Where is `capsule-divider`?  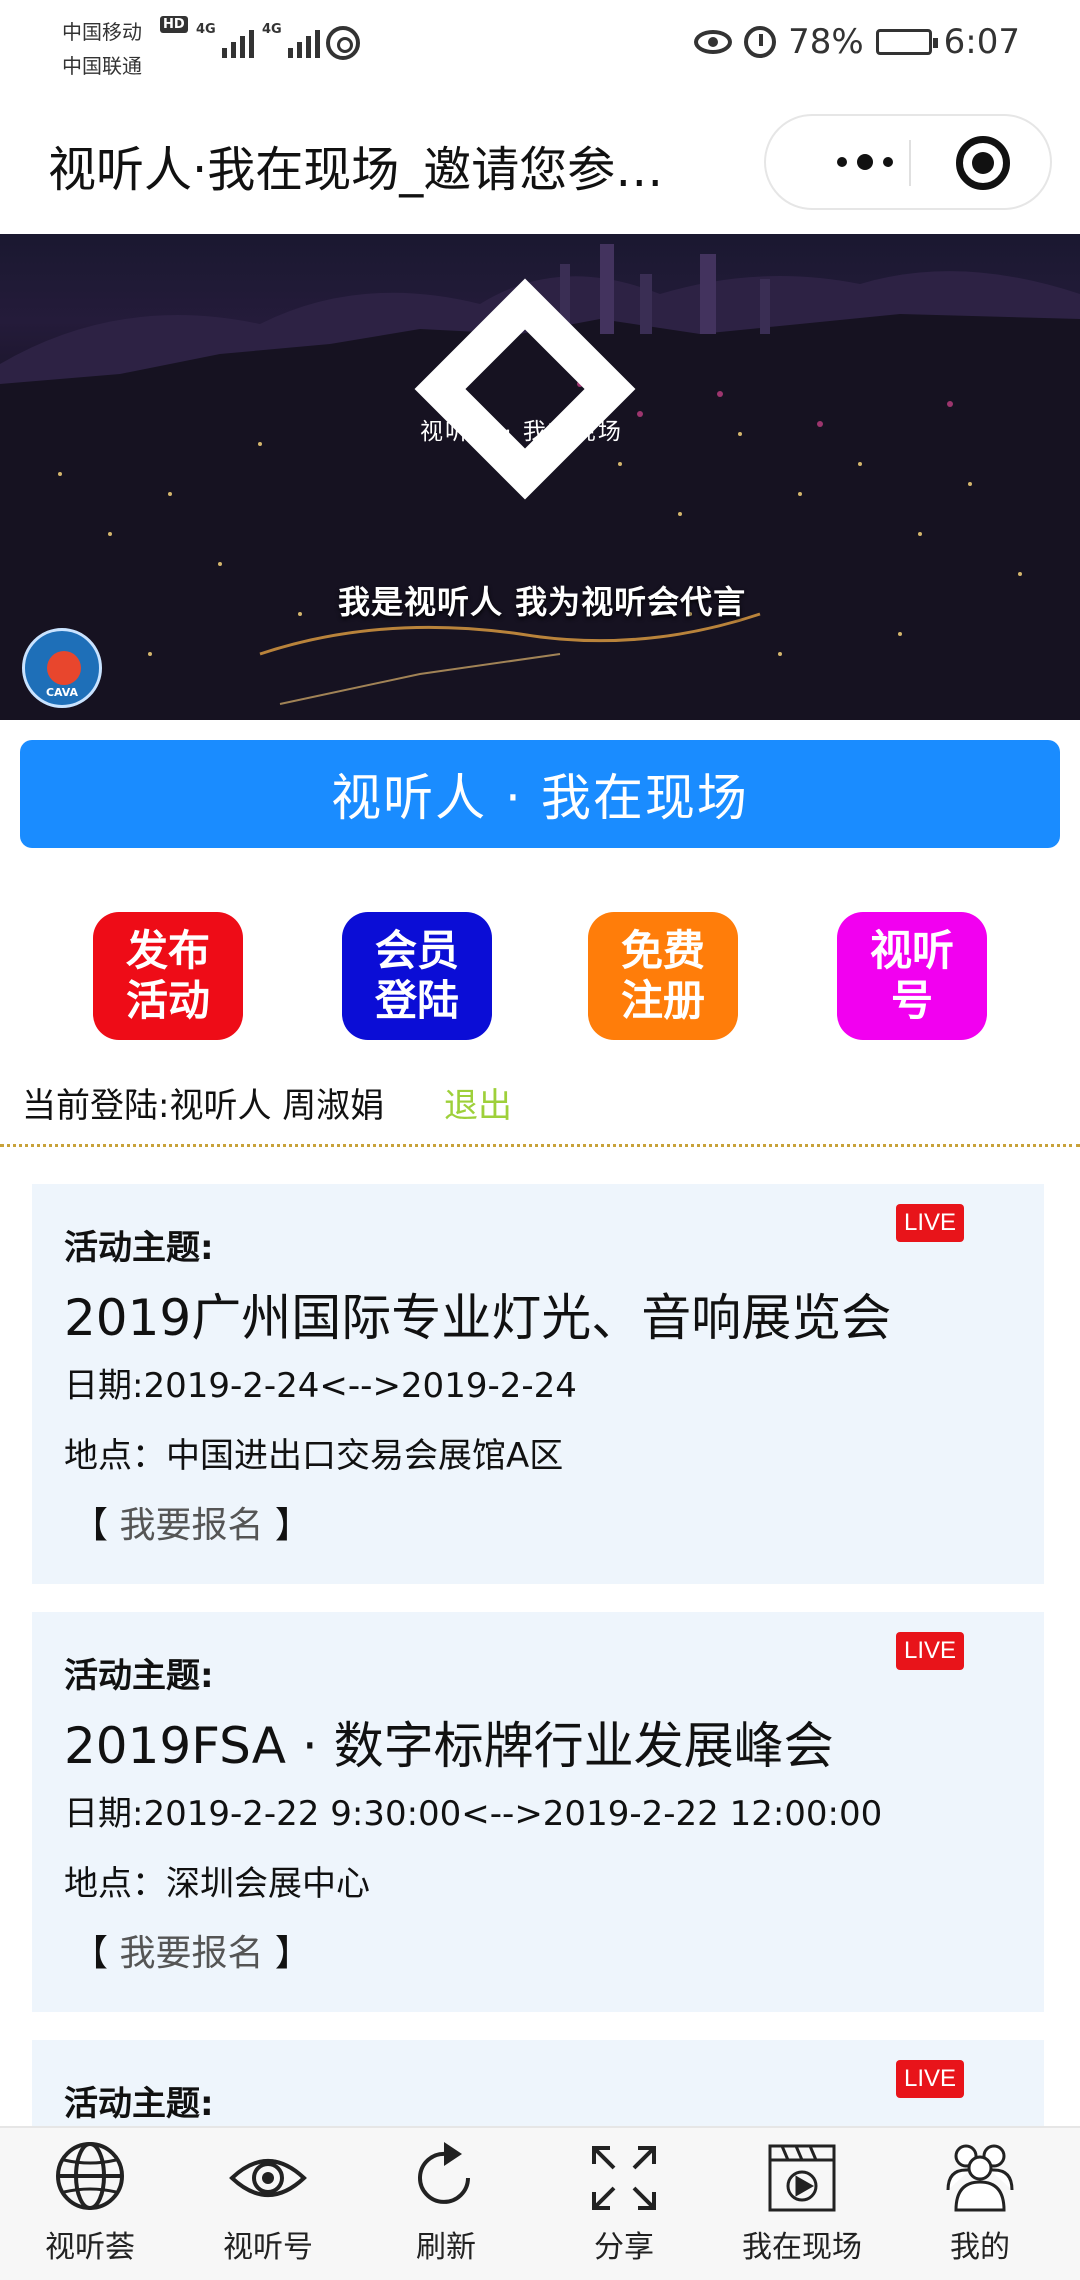
capsule-divider is located at coordinates (910, 163).